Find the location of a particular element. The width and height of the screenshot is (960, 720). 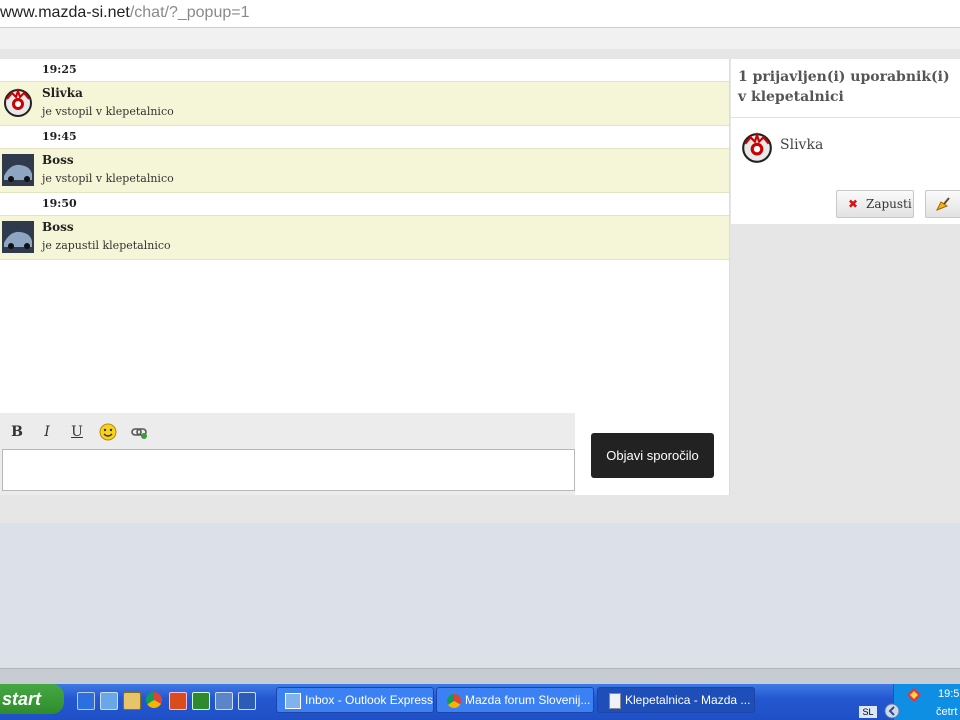

underline-button: U is located at coordinates (77, 432).